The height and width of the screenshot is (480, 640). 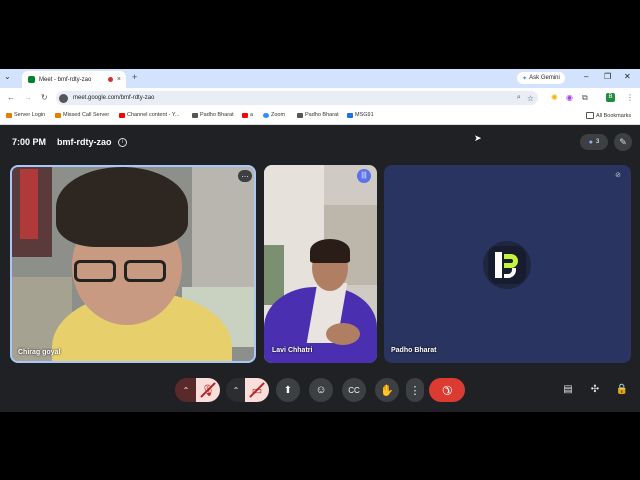 I want to click on zoom-logo-icon, so click(x=266, y=115).